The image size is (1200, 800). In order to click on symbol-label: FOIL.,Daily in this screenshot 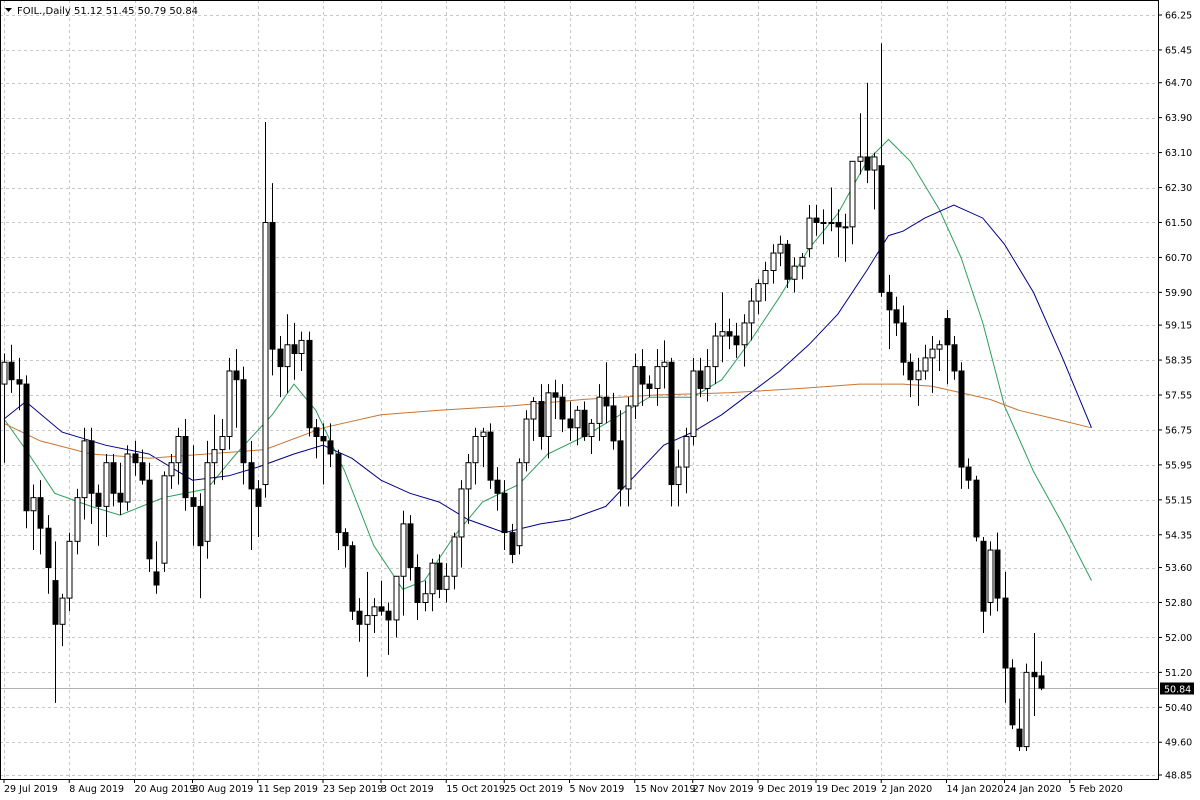, I will do `click(44, 11)`.